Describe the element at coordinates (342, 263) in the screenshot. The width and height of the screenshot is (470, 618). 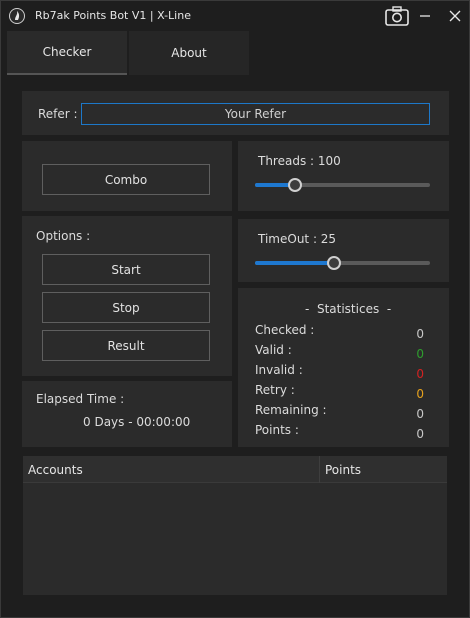
I see `timeout-slider` at that location.